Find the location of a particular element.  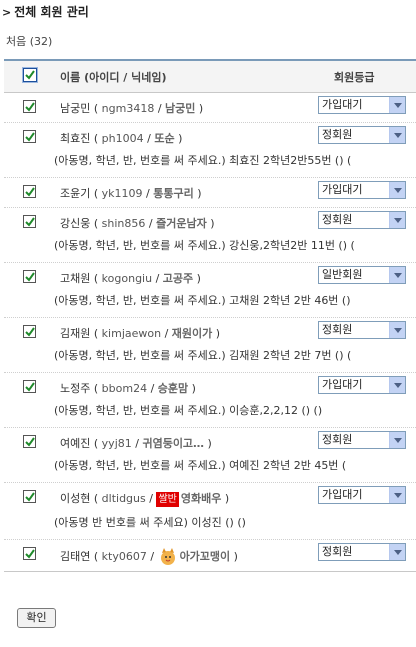

member-id: bbom24 is located at coordinates (124, 388).